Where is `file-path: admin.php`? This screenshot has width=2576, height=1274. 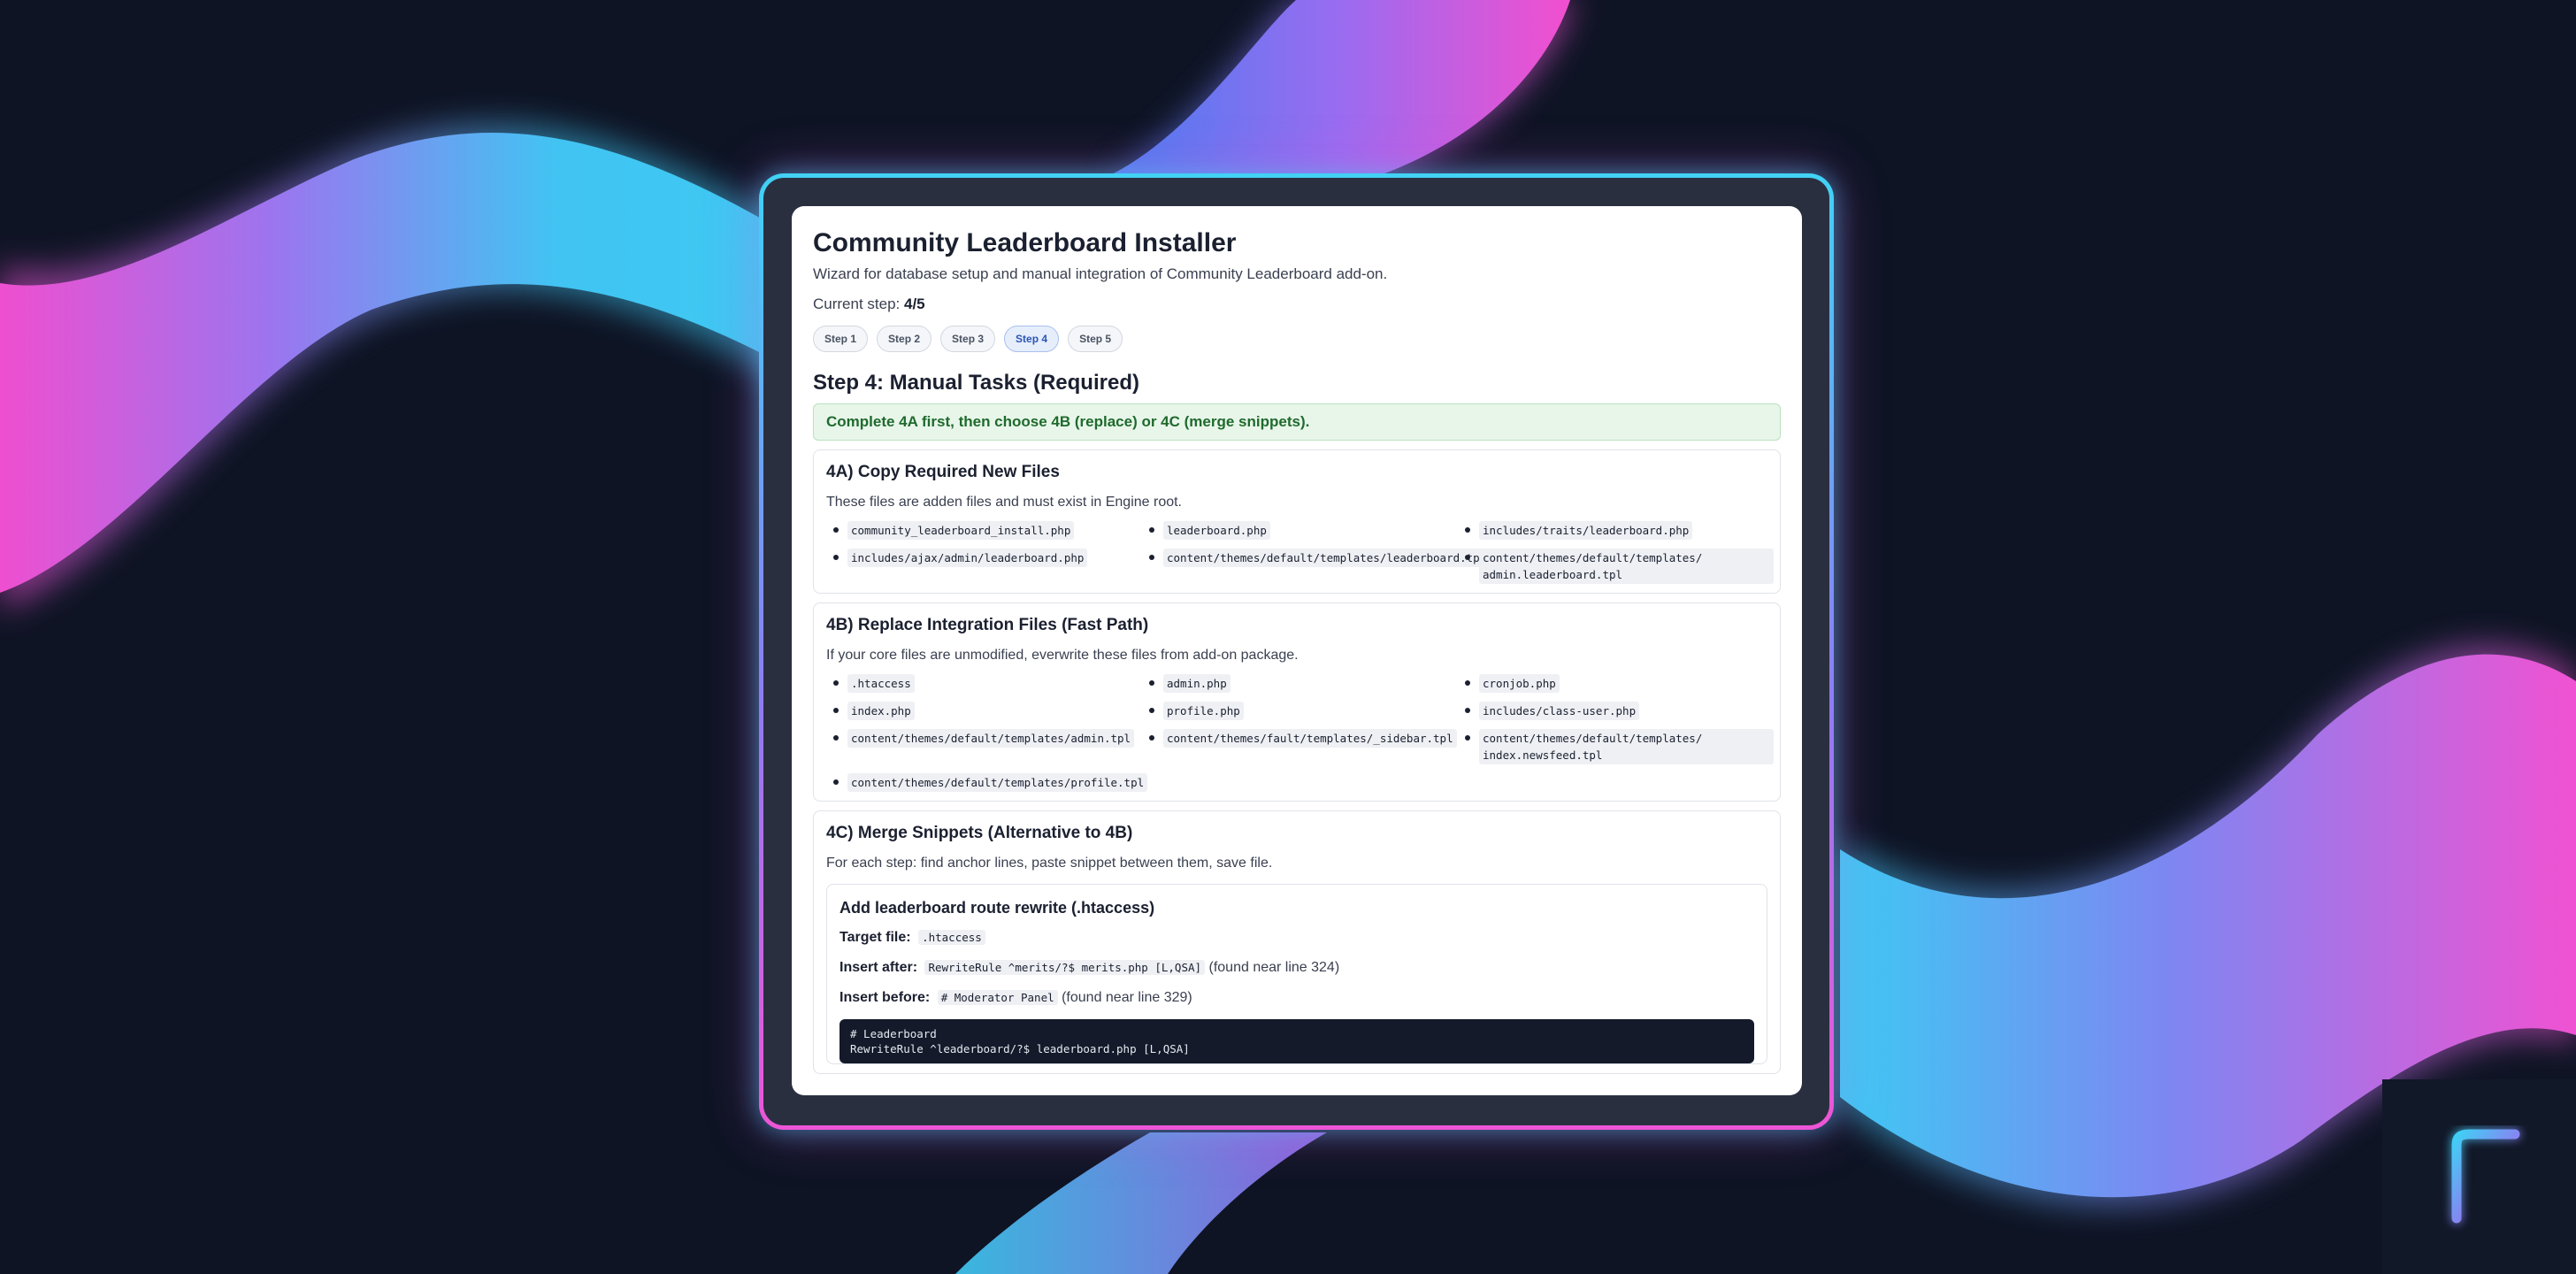 file-path: admin.php is located at coordinates (1196, 683).